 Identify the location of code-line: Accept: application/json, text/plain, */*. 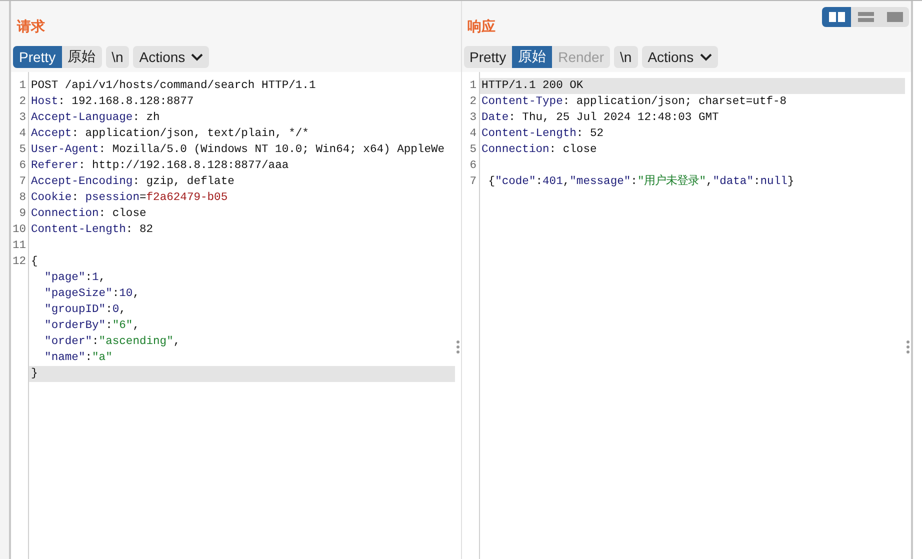
(170, 134).